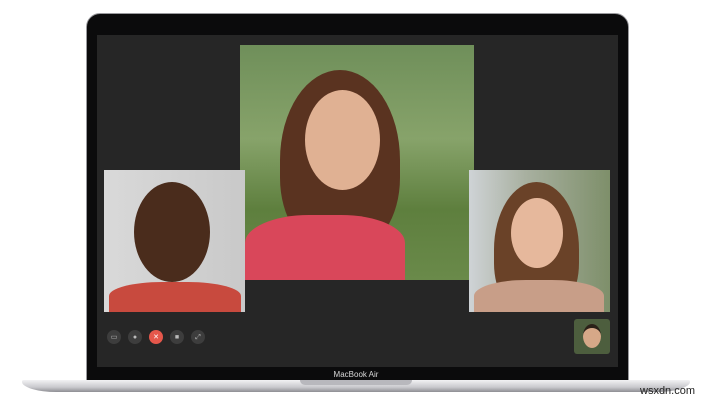 This screenshot has width=712, height=404. I want to click on participant-tile-right, so click(539, 241).